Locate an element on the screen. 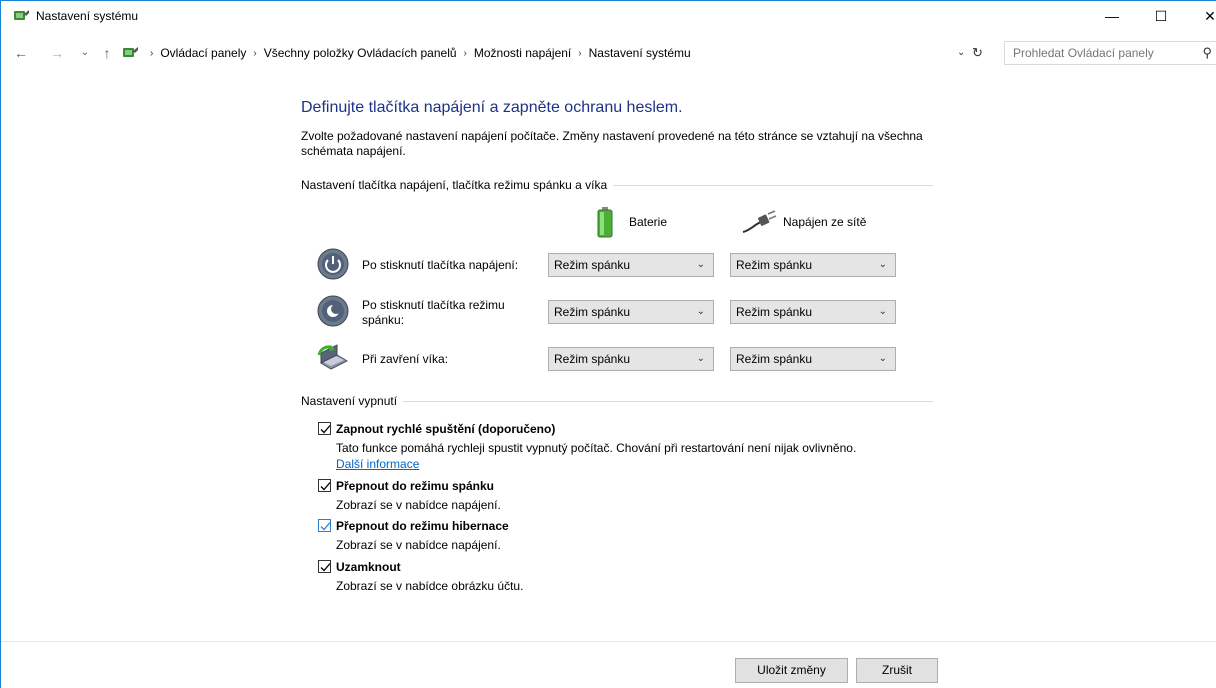  power-plug-icon is located at coordinates (759, 221).